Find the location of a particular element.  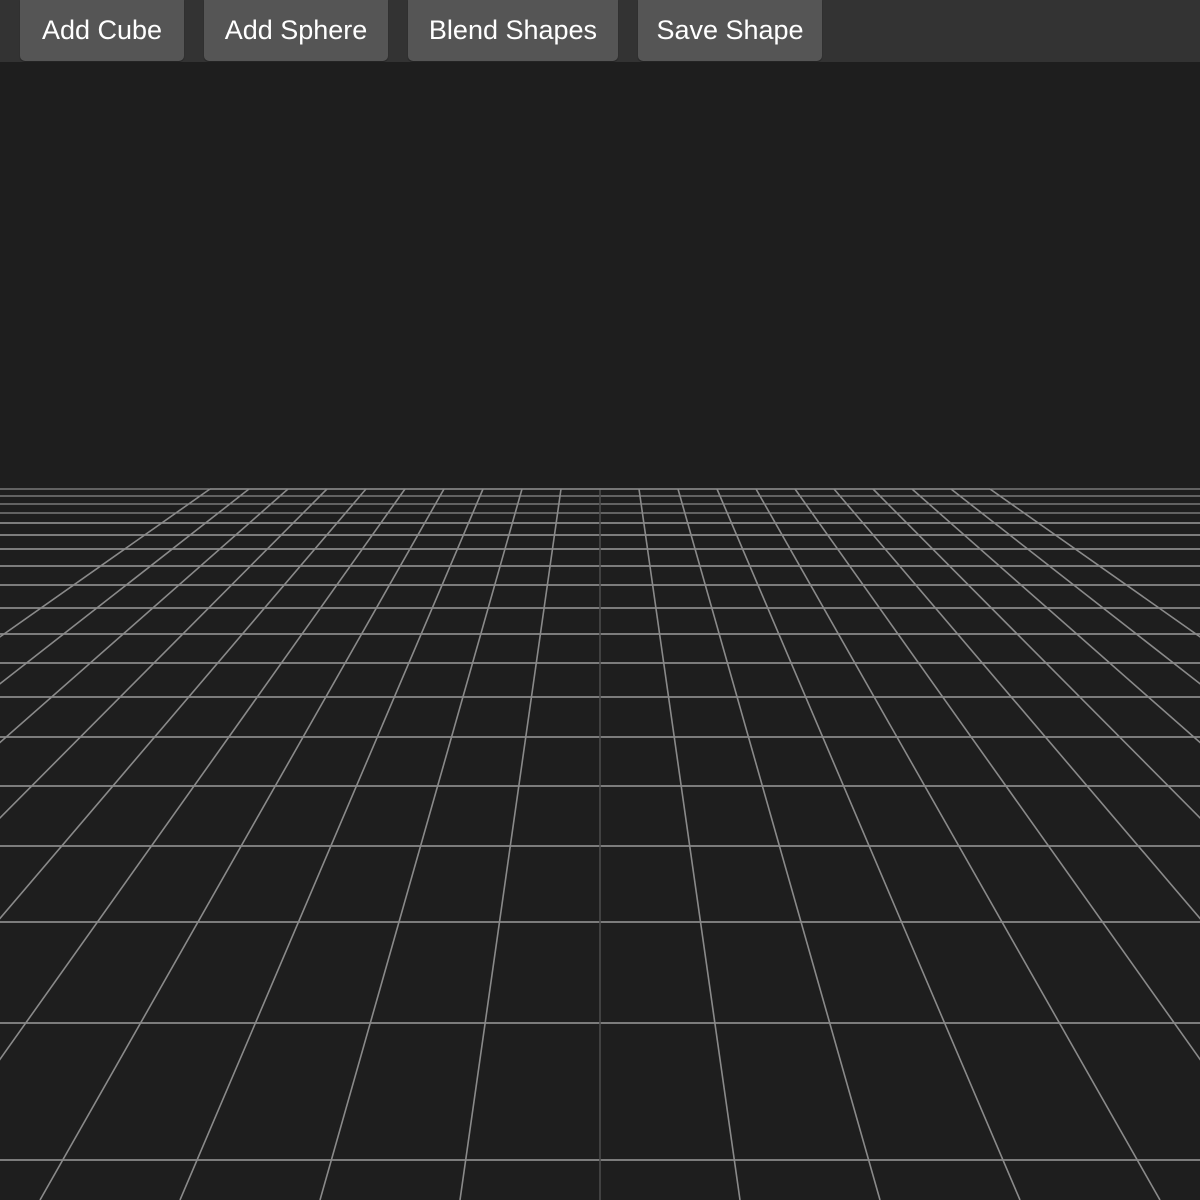

add-sphere-button: Add Sphere is located at coordinates (296, 30).